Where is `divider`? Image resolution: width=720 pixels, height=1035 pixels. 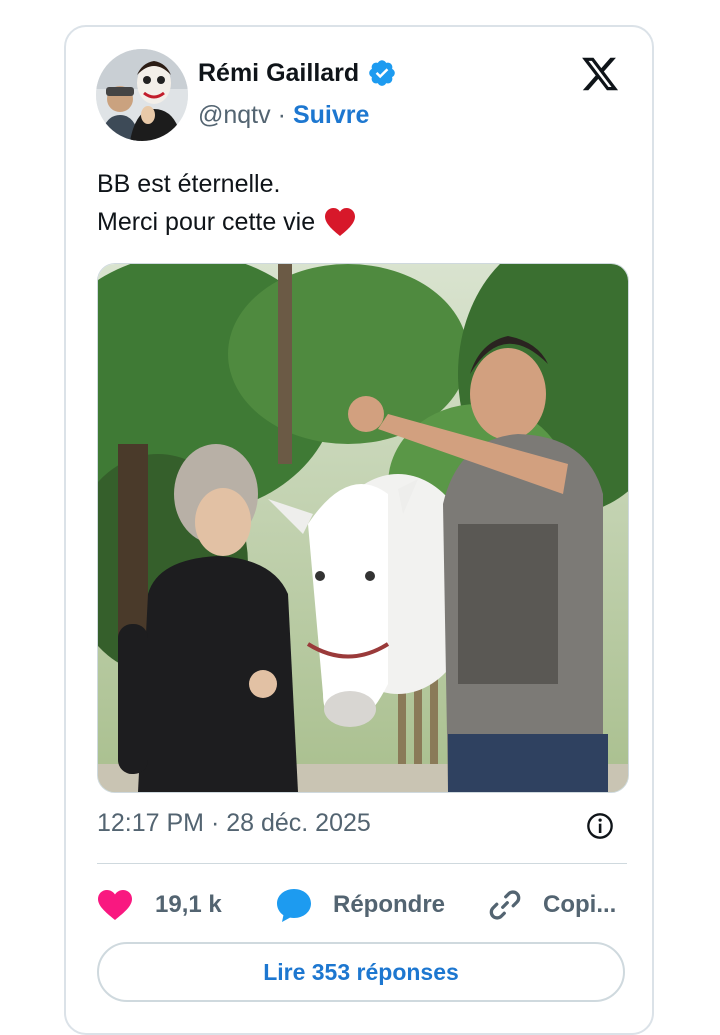
divider is located at coordinates (362, 863).